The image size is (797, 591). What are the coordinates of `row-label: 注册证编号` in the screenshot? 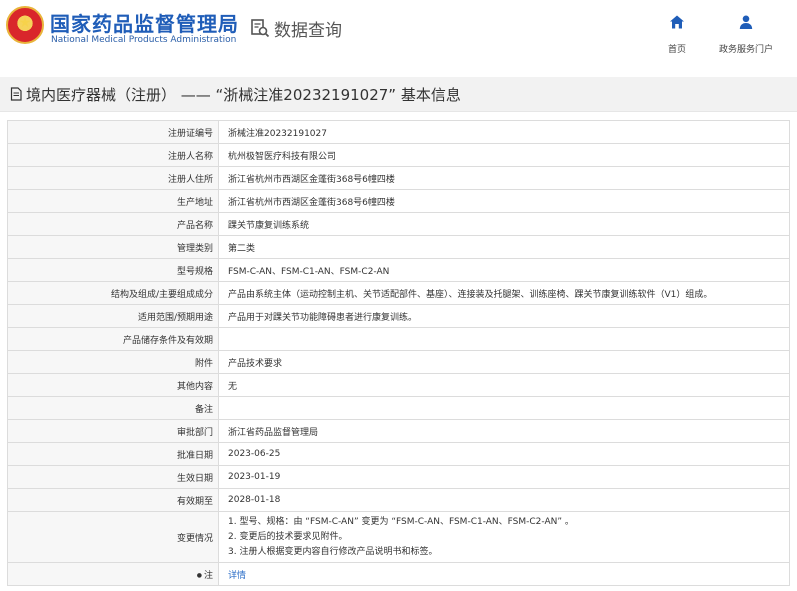 It's located at (113, 132).